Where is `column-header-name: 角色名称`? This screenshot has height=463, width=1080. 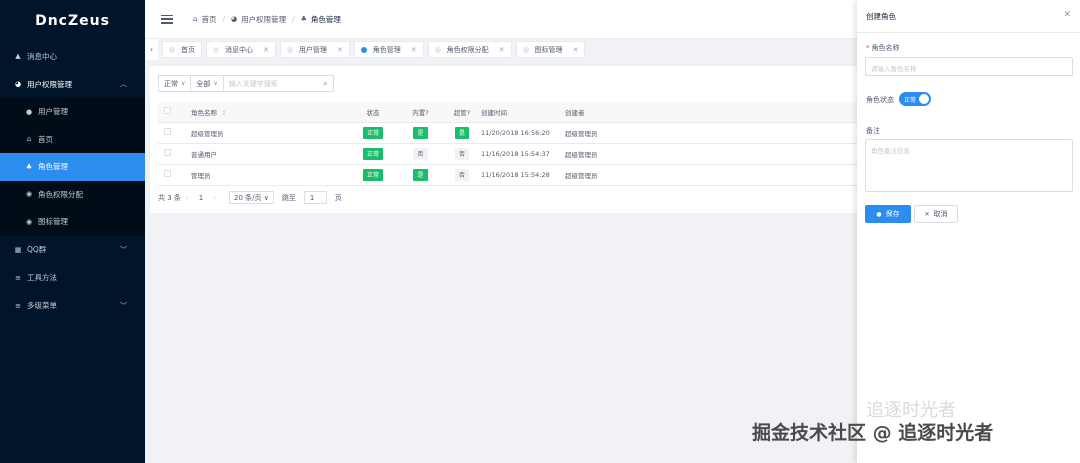 column-header-name: 角色名称 is located at coordinates (204, 112).